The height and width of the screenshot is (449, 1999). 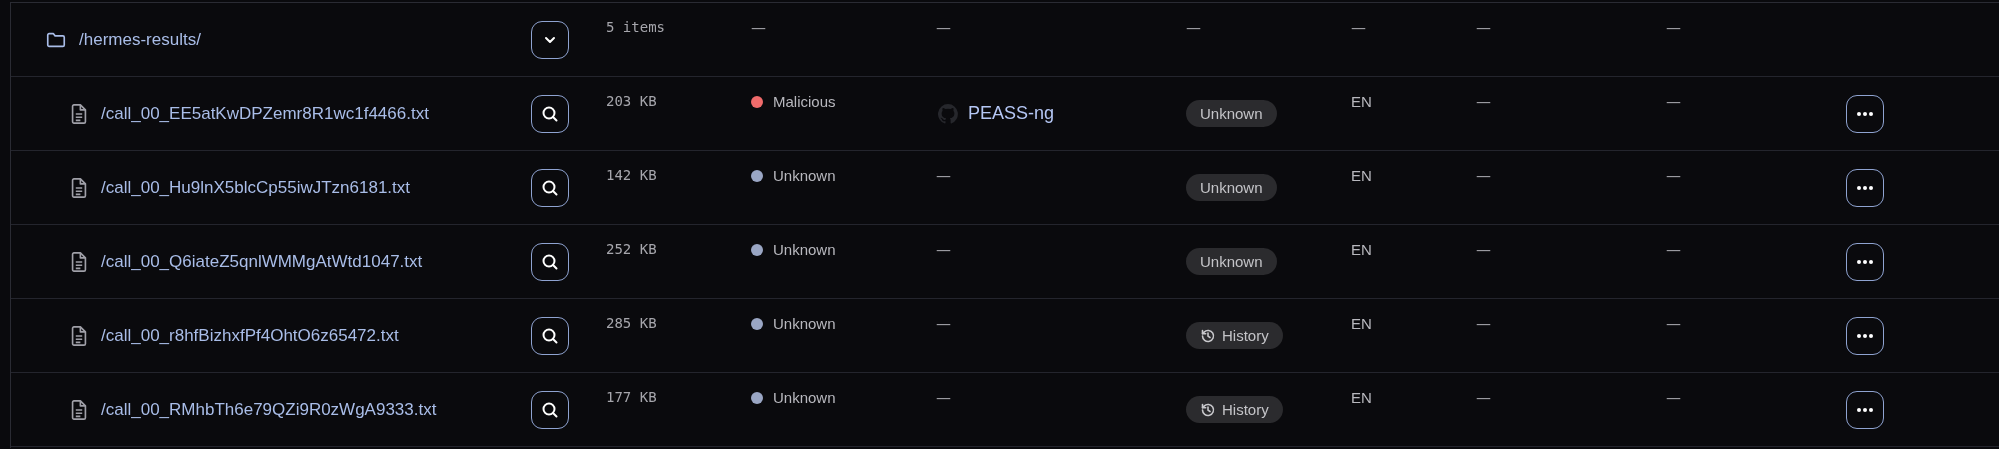 What do you see at coordinates (550, 39) in the screenshot?
I see `expand-button` at bounding box center [550, 39].